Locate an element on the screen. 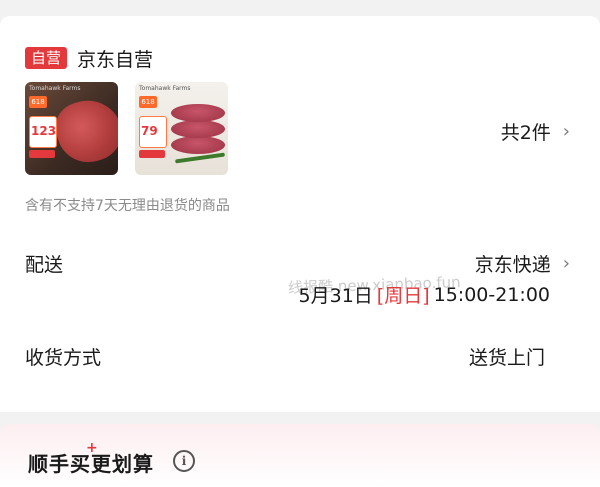 The image size is (600, 487). receive-method-value: 送货上门 is located at coordinates (507, 356).